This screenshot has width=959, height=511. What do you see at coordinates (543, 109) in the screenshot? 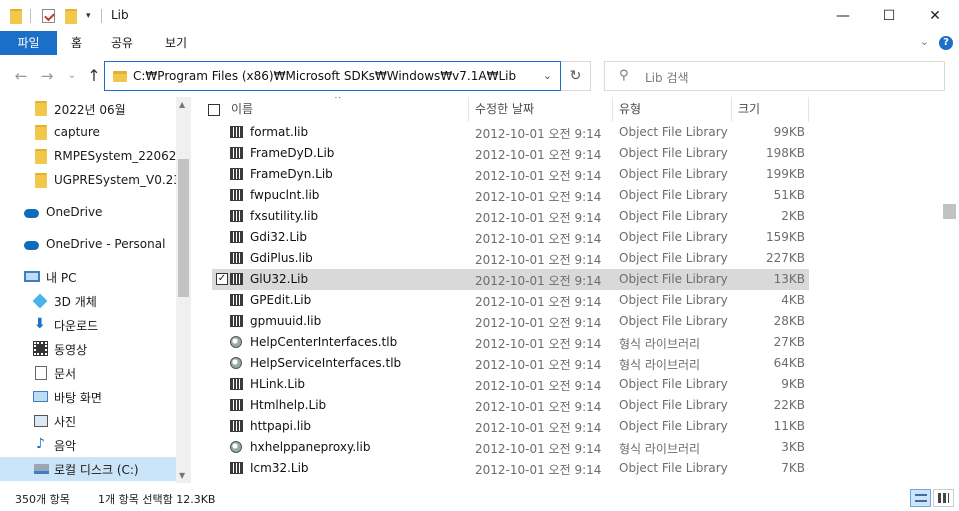
I see `column-header-modified: 수정한 날짜` at bounding box center [543, 109].